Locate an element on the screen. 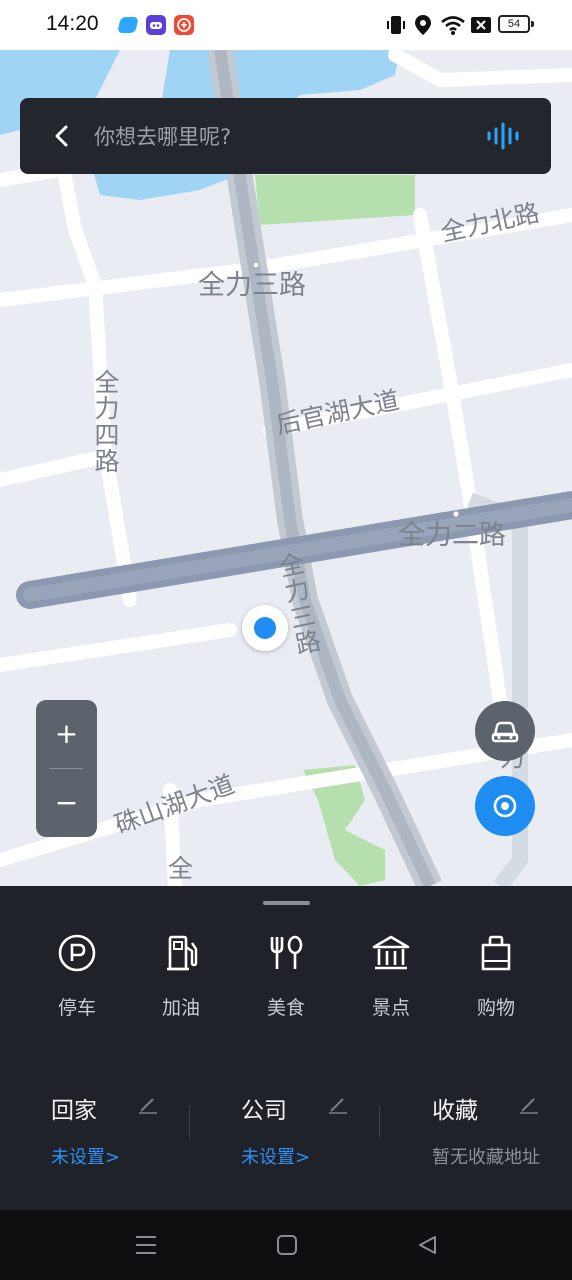 Image resolution: width=572 pixels, height=1280 pixels. favorite-home: 回家 未设置> is located at coordinates (121, 1130).